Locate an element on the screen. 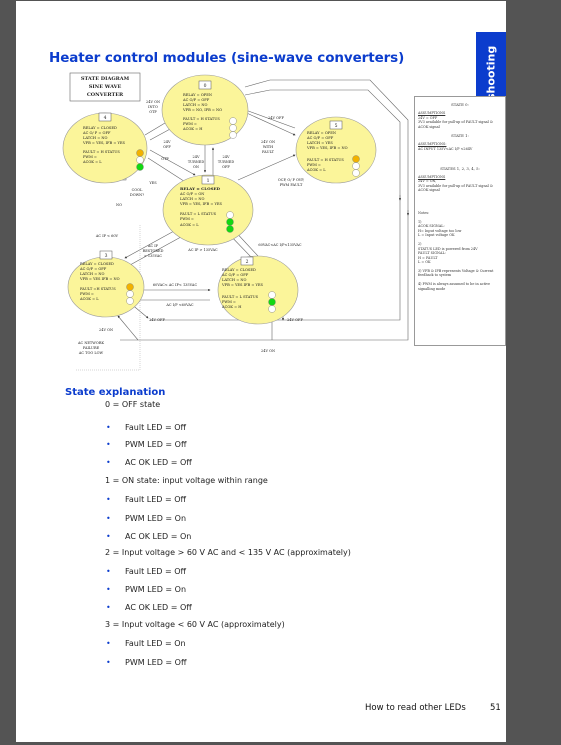 The width and height of the screenshot is (561, 745). svg-text: 60VAC<AC I/P<135VAC is located at coordinates (280, 245).